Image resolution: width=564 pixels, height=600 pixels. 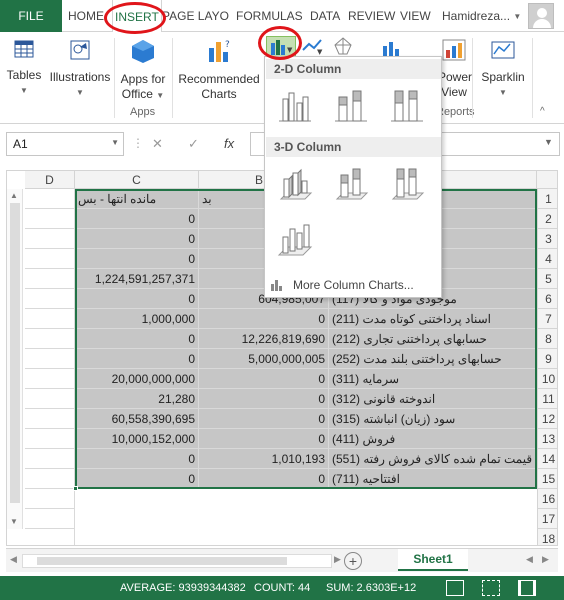 I want to click on column-header-d: D, so click(x=50, y=180).